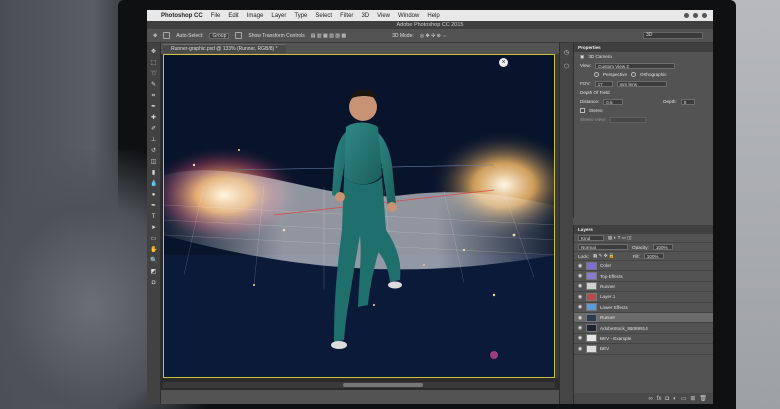  I want to click on horizontal-scrollbar, so click(359, 385).